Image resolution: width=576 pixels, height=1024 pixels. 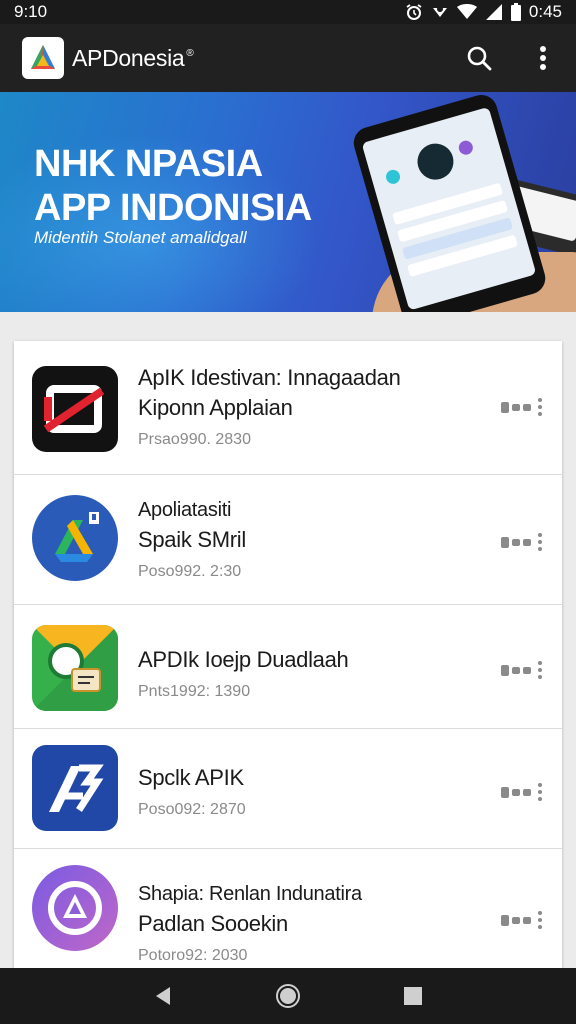 I want to click on drive-like-app-icon, so click(x=75, y=538).